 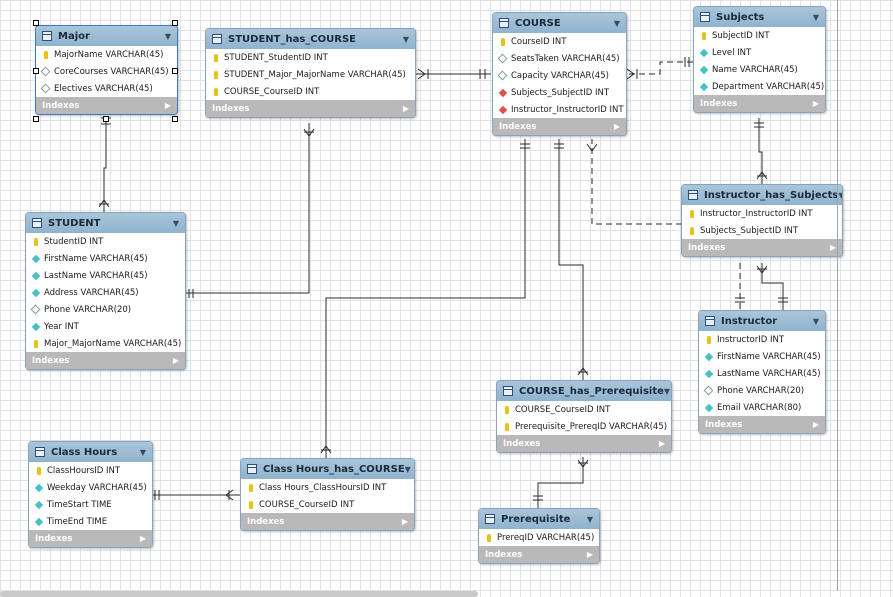 What do you see at coordinates (105, 223) in the screenshot?
I see `table-header: STUDENT ▼` at bounding box center [105, 223].